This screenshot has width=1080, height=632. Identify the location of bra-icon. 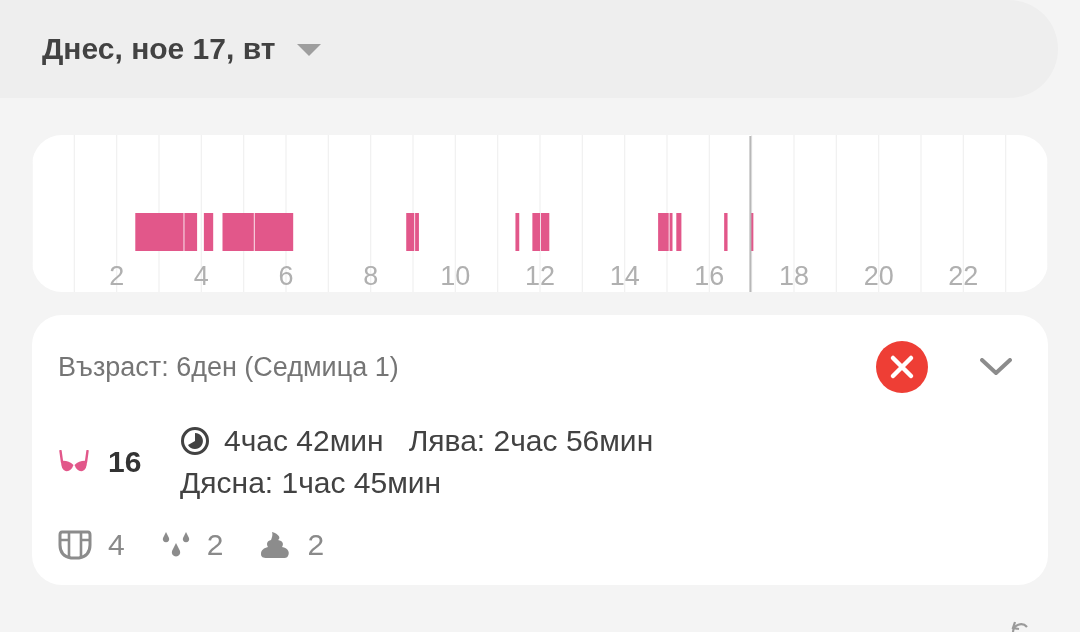
(74, 462).